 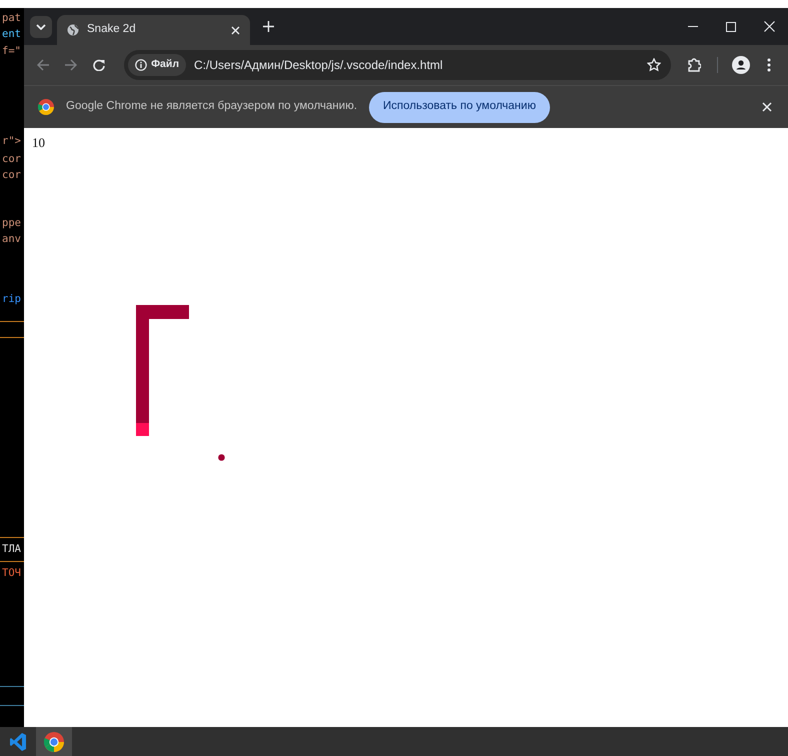 What do you see at coordinates (43, 65) in the screenshot?
I see `back-arrow-icon` at bounding box center [43, 65].